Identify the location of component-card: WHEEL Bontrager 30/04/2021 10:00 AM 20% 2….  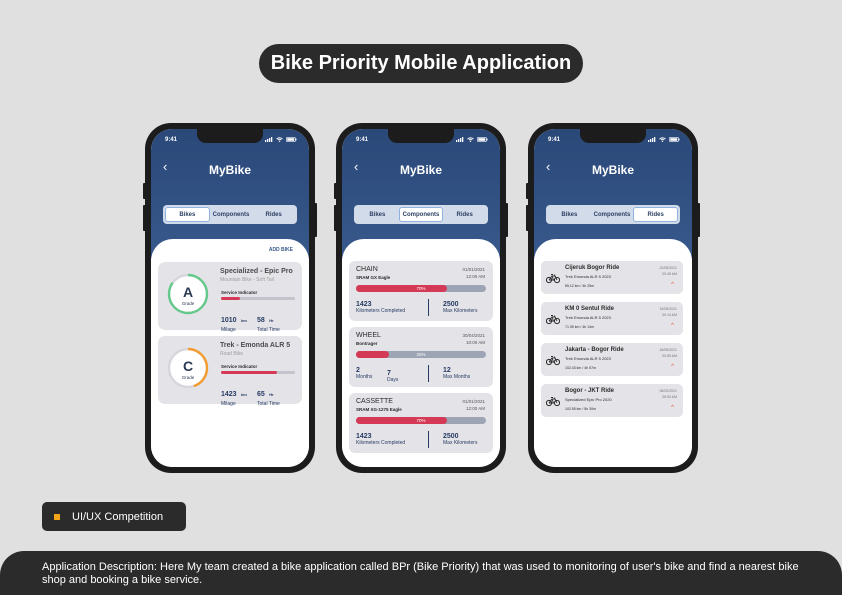
(421, 357).